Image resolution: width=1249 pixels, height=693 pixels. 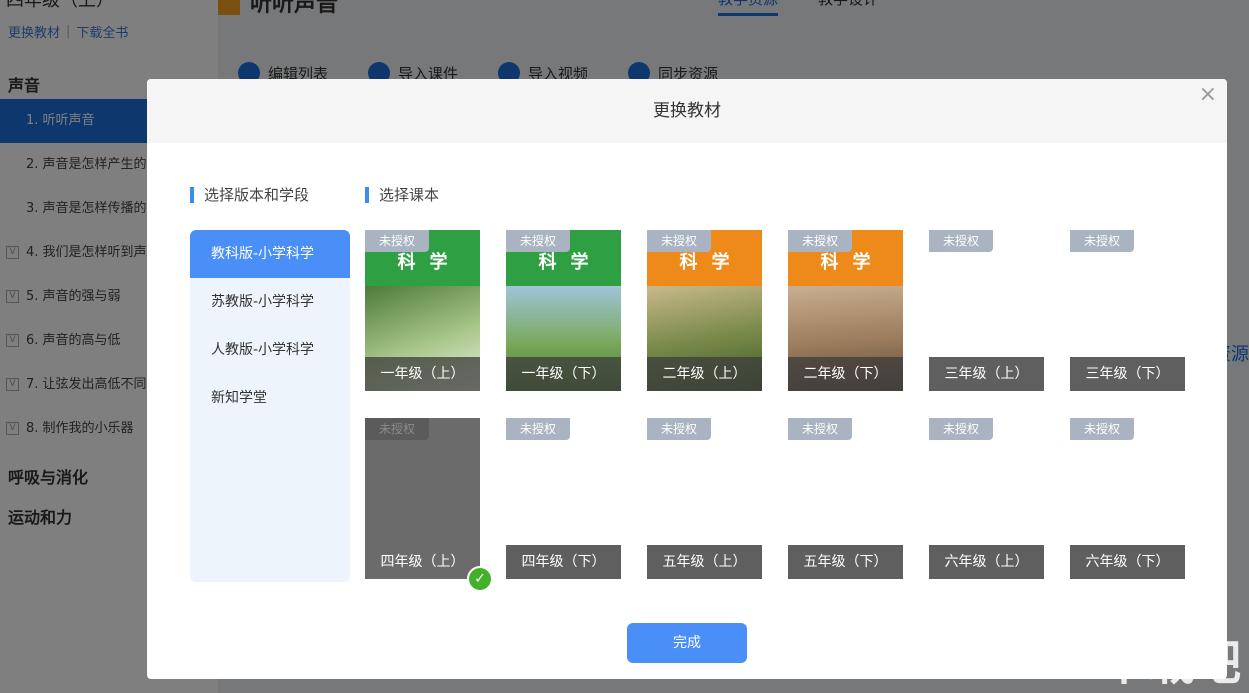 What do you see at coordinates (270, 398) in the screenshot?
I see `edition-item: 新知学堂` at bounding box center [270, 398].